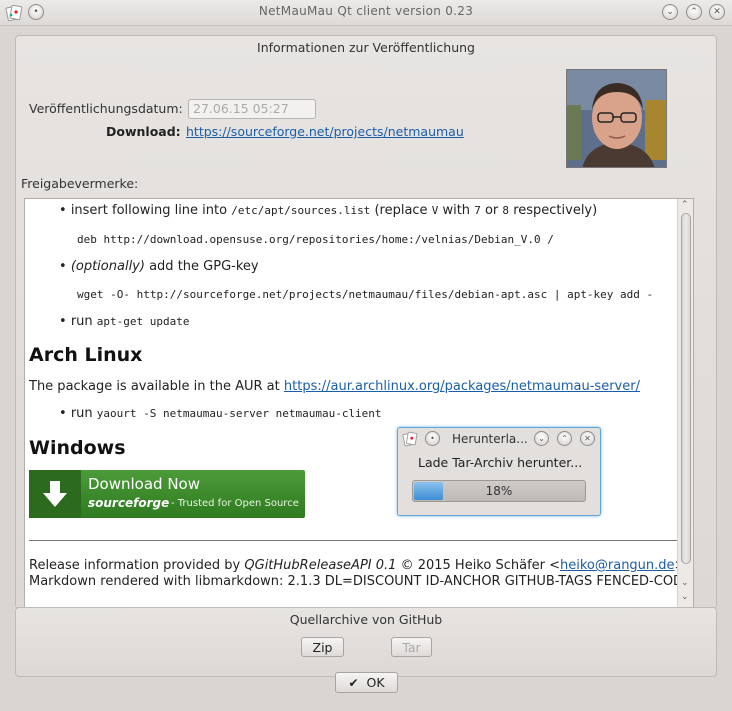 The width and height of the screenshot is (732, 711). What do you see at coordinates (86, 355) in the screenshot?
I see `arch-linux-heading: Arch Linux` at bounding box center [86, 355].